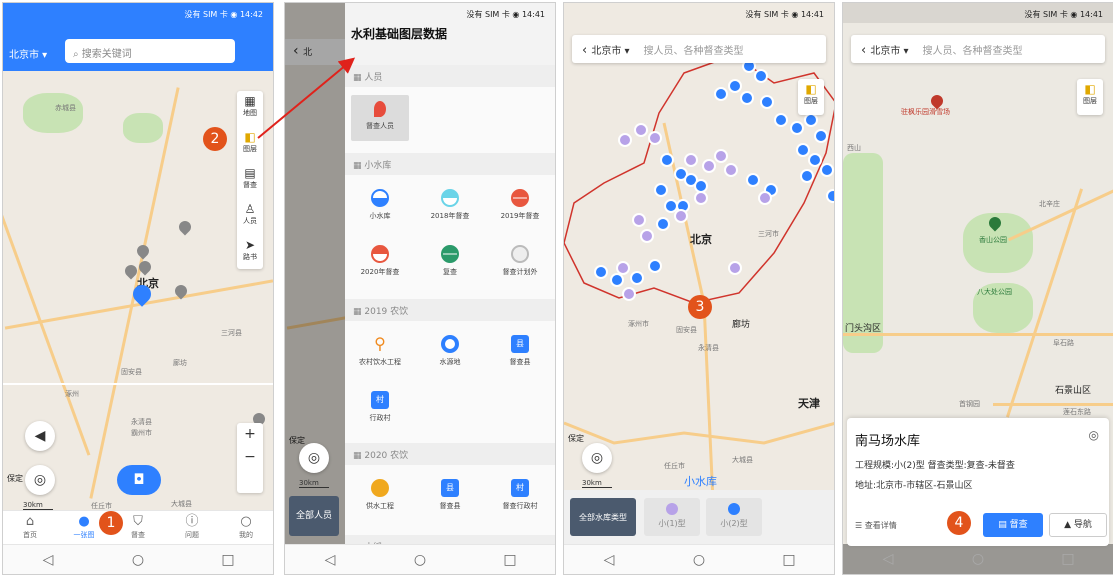  I want to click on layer-2019-inspect: 2019年督查, so click(520, 205).